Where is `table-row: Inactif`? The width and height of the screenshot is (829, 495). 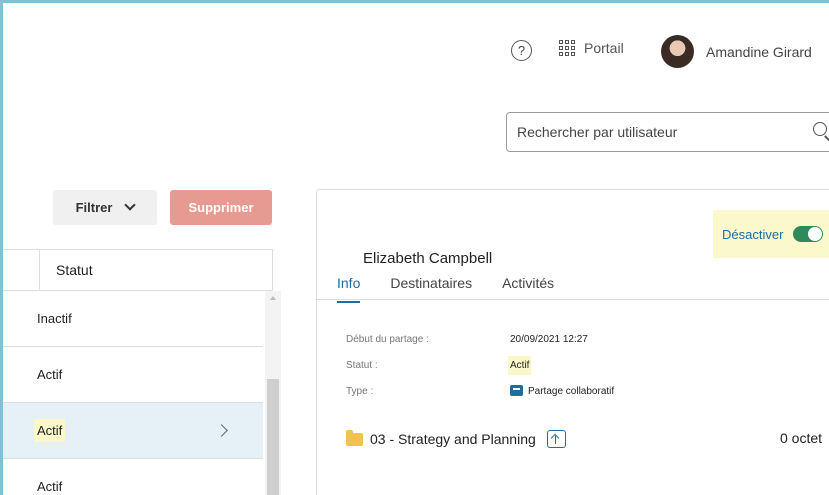 table-row: Inactif is located at coordinates (133, 319).